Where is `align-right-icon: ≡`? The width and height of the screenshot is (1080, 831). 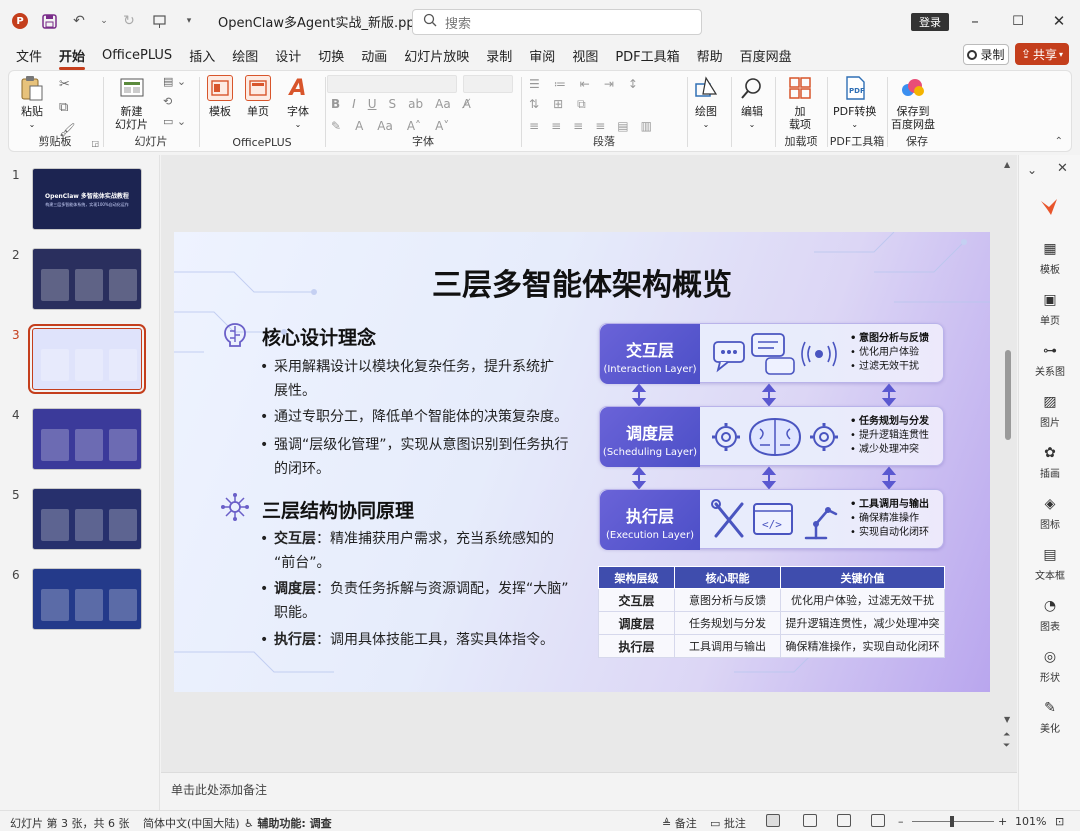 align-right-icon: ≡ is located at coordinates (578, 126).